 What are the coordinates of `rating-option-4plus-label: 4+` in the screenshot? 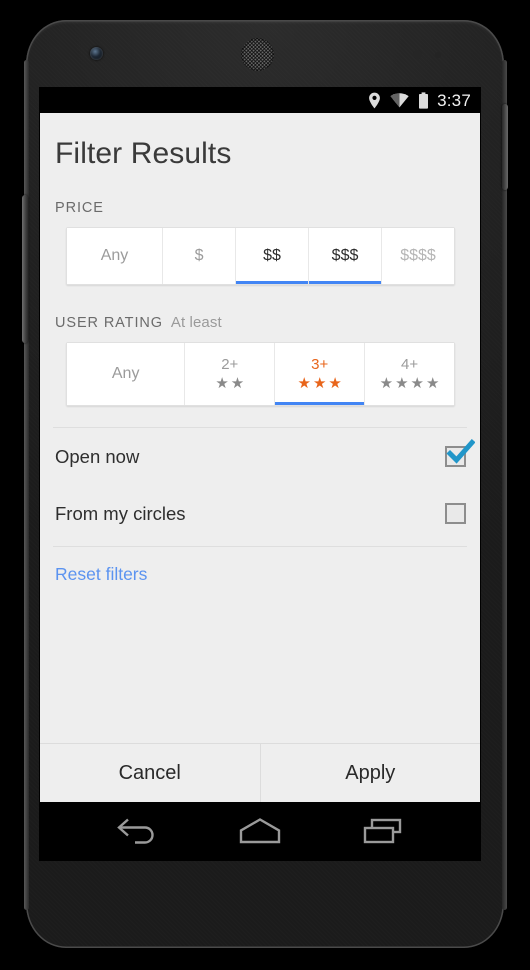 It's located at (410, 364).